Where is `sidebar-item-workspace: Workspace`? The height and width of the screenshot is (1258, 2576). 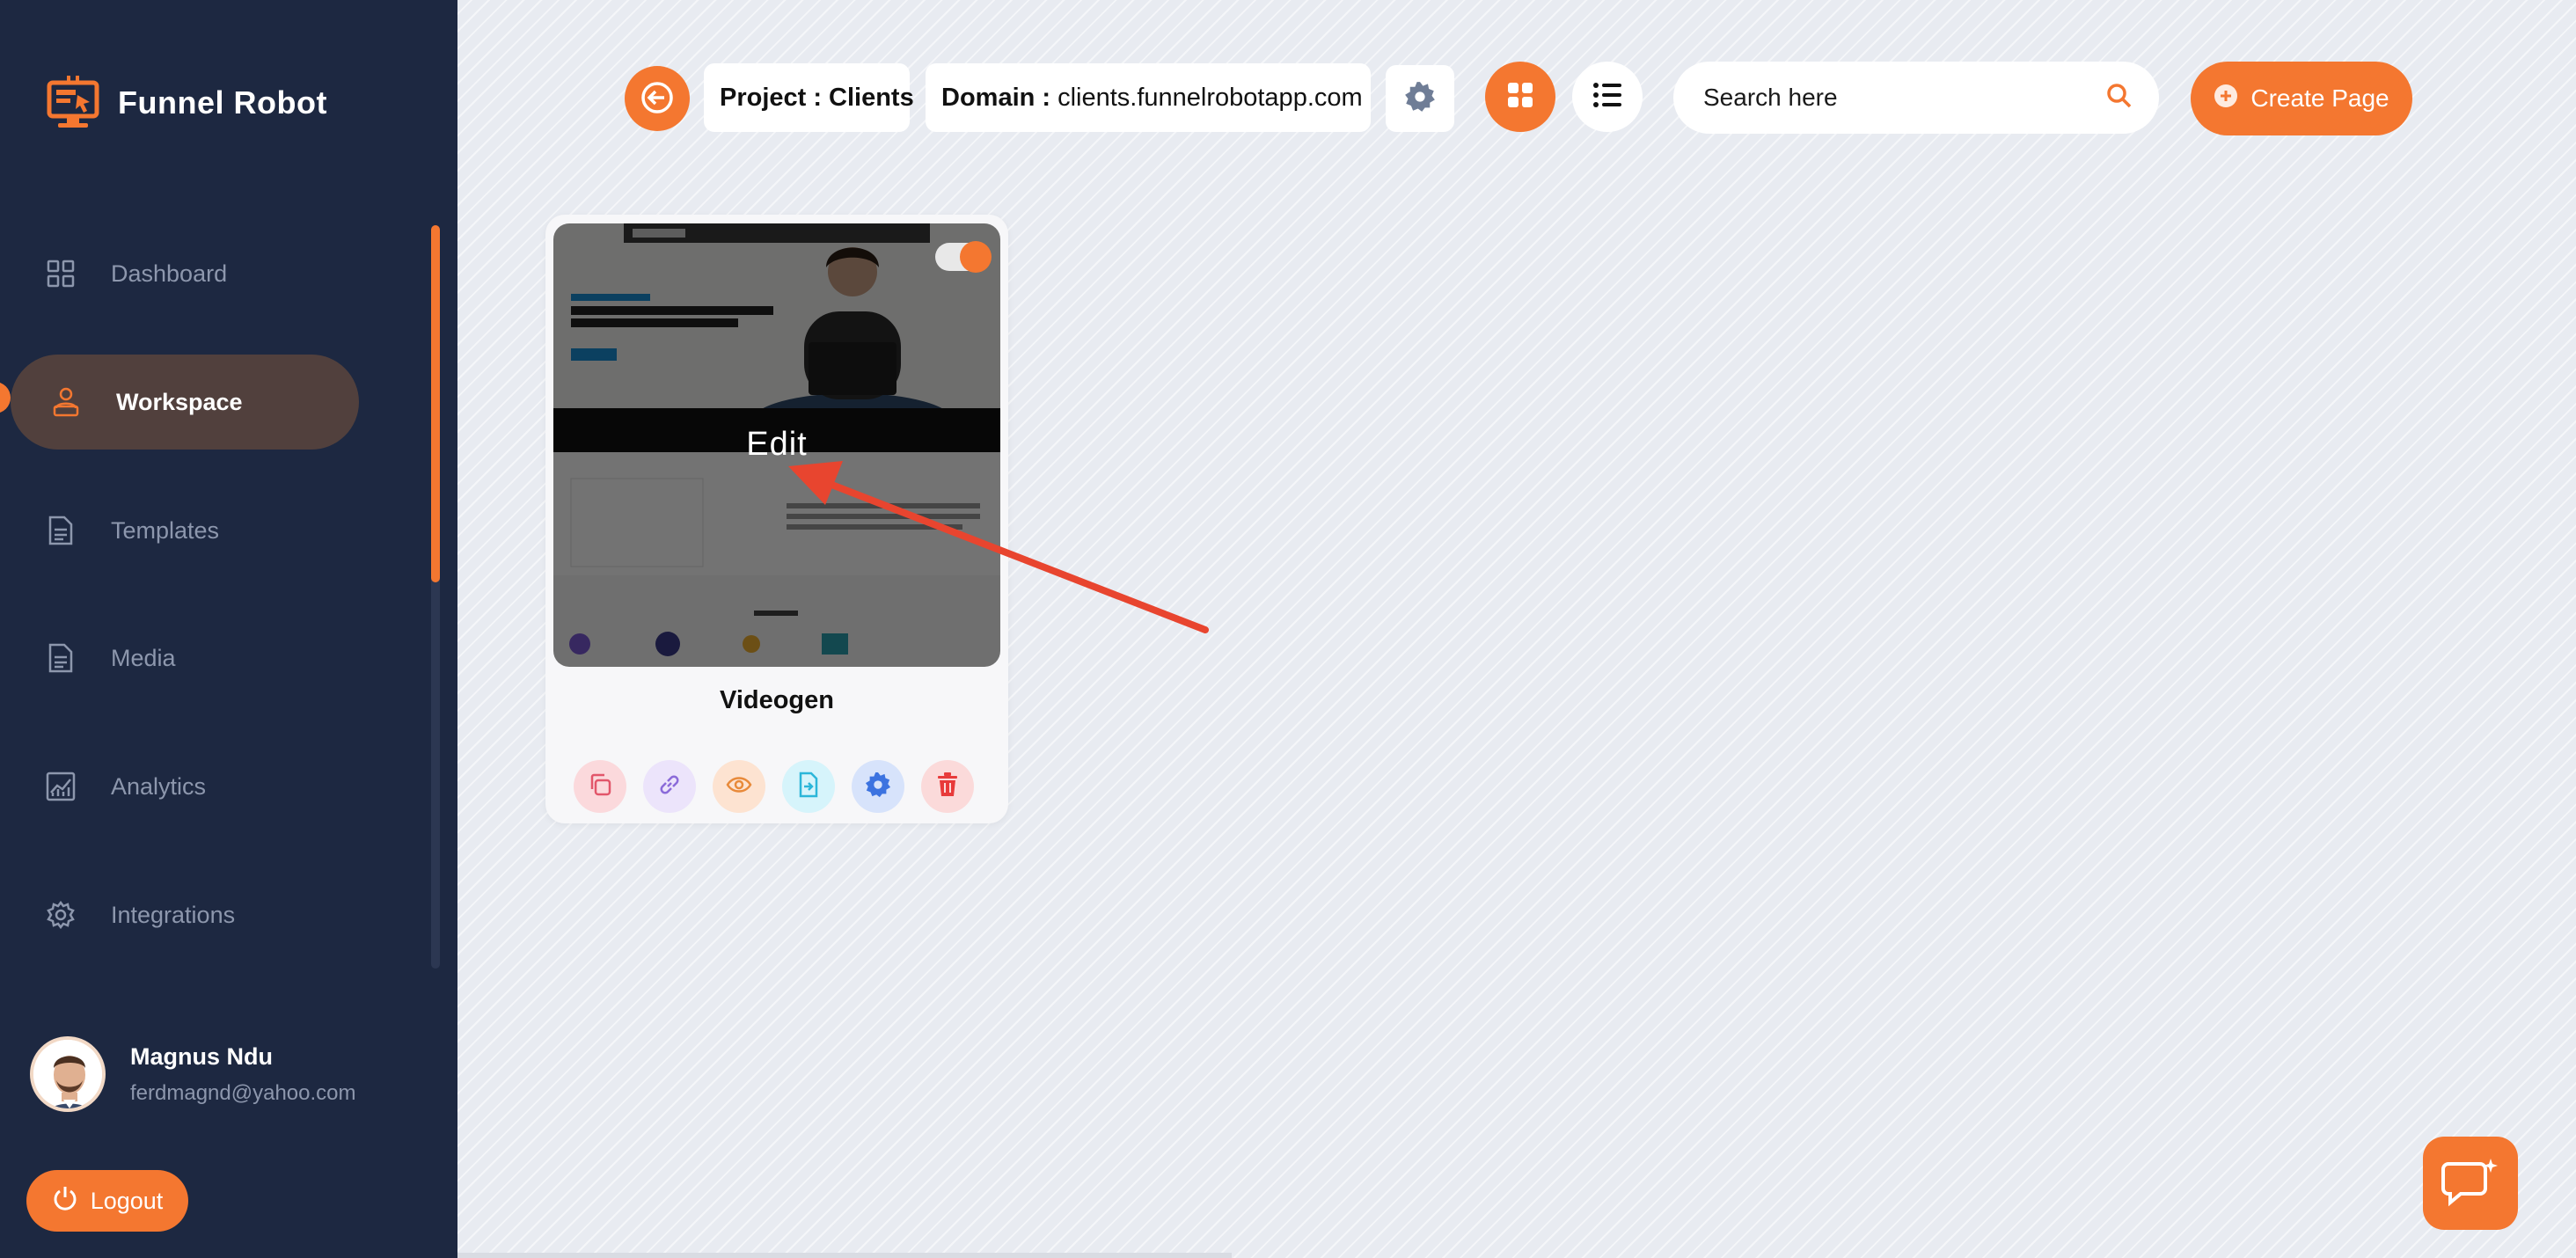 sidebar-item-workspace: Workspace is located at coordinates (185, 402).